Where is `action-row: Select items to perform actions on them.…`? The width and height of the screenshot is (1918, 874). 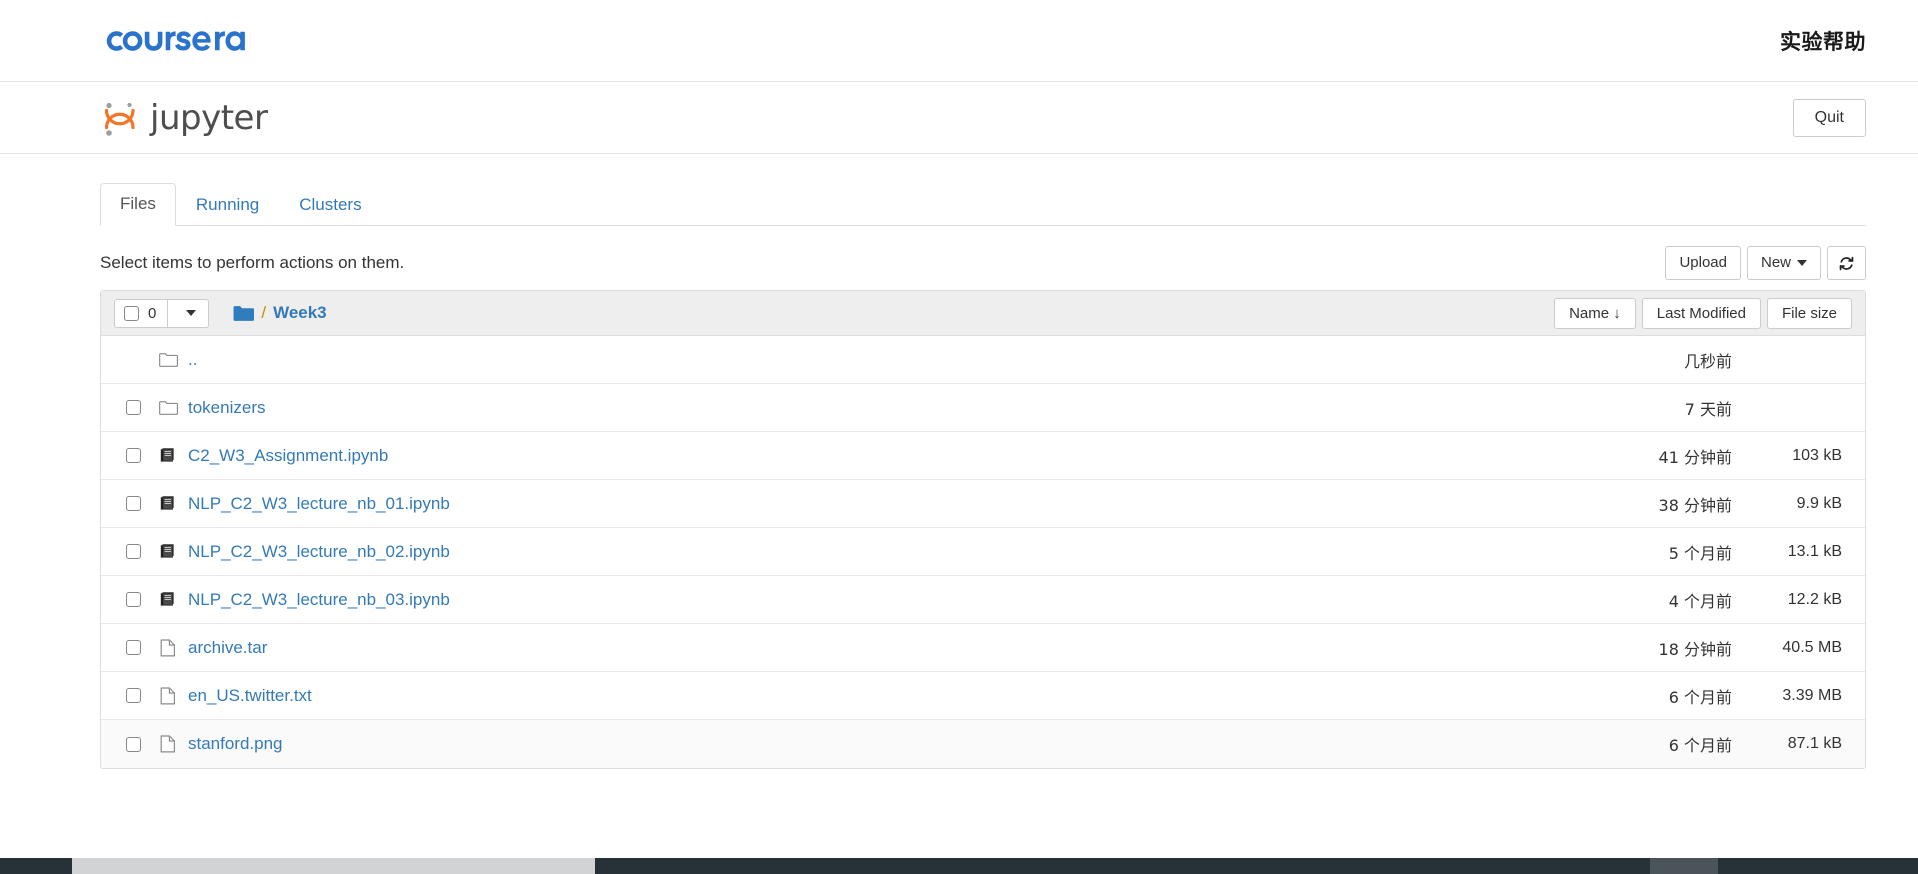 action-row: Select items to perform actions on them.… is located at coordinates (983, 263).